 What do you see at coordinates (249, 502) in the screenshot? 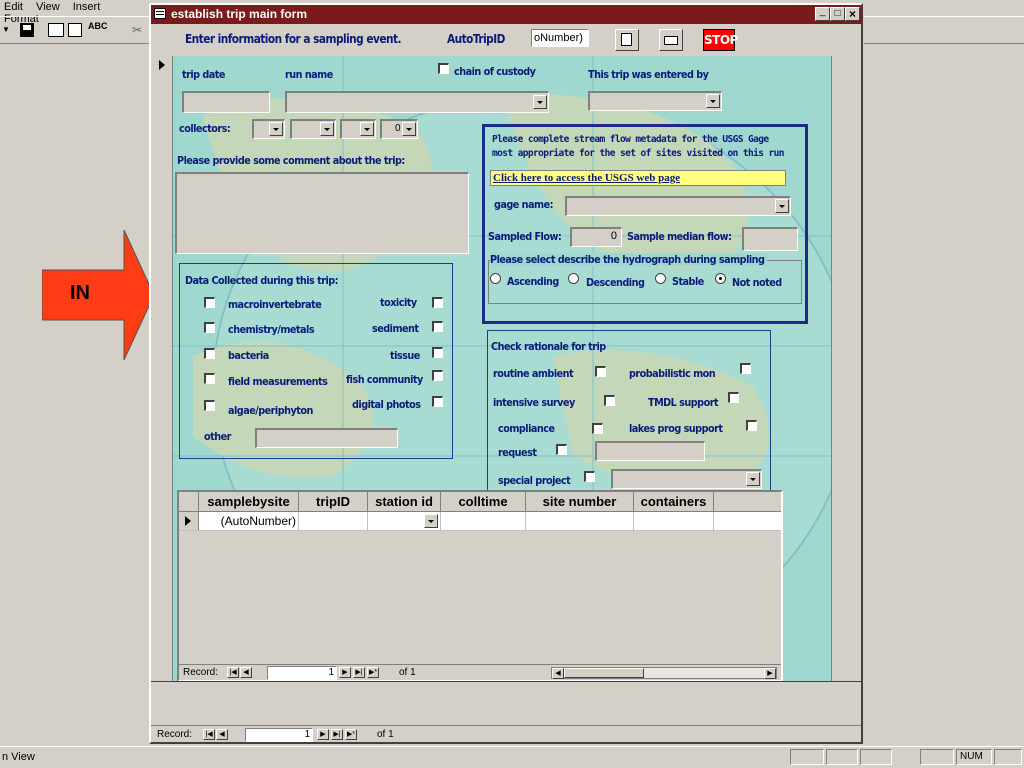
I see `col-samplebysite: samplebysite` at bounding box center [249, 502].